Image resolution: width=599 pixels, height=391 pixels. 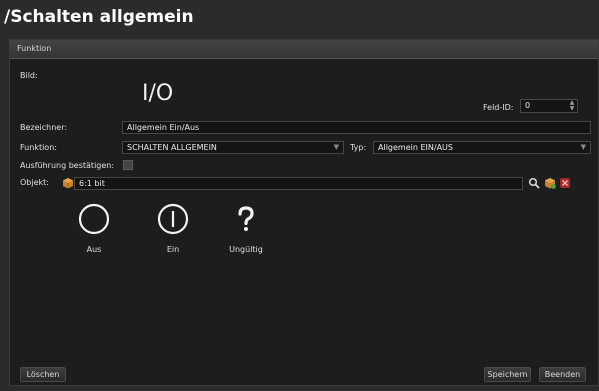 What do you see at coordinates (44, 127) in the screenshot?
I see `bezeichner-label: Bezeichner:` at bounding box center [44, 127].